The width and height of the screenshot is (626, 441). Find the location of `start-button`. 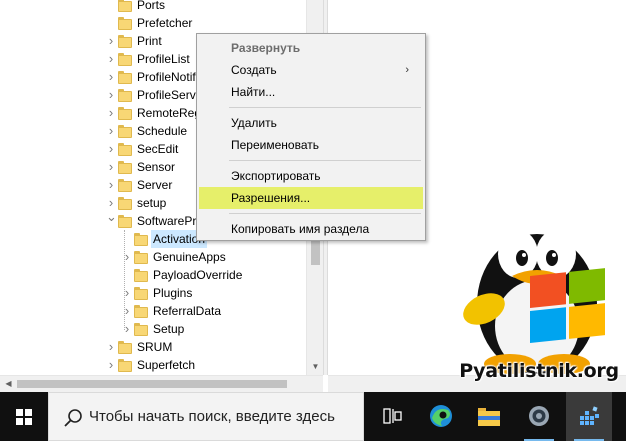

start-button is located at coordinates (24, 416).